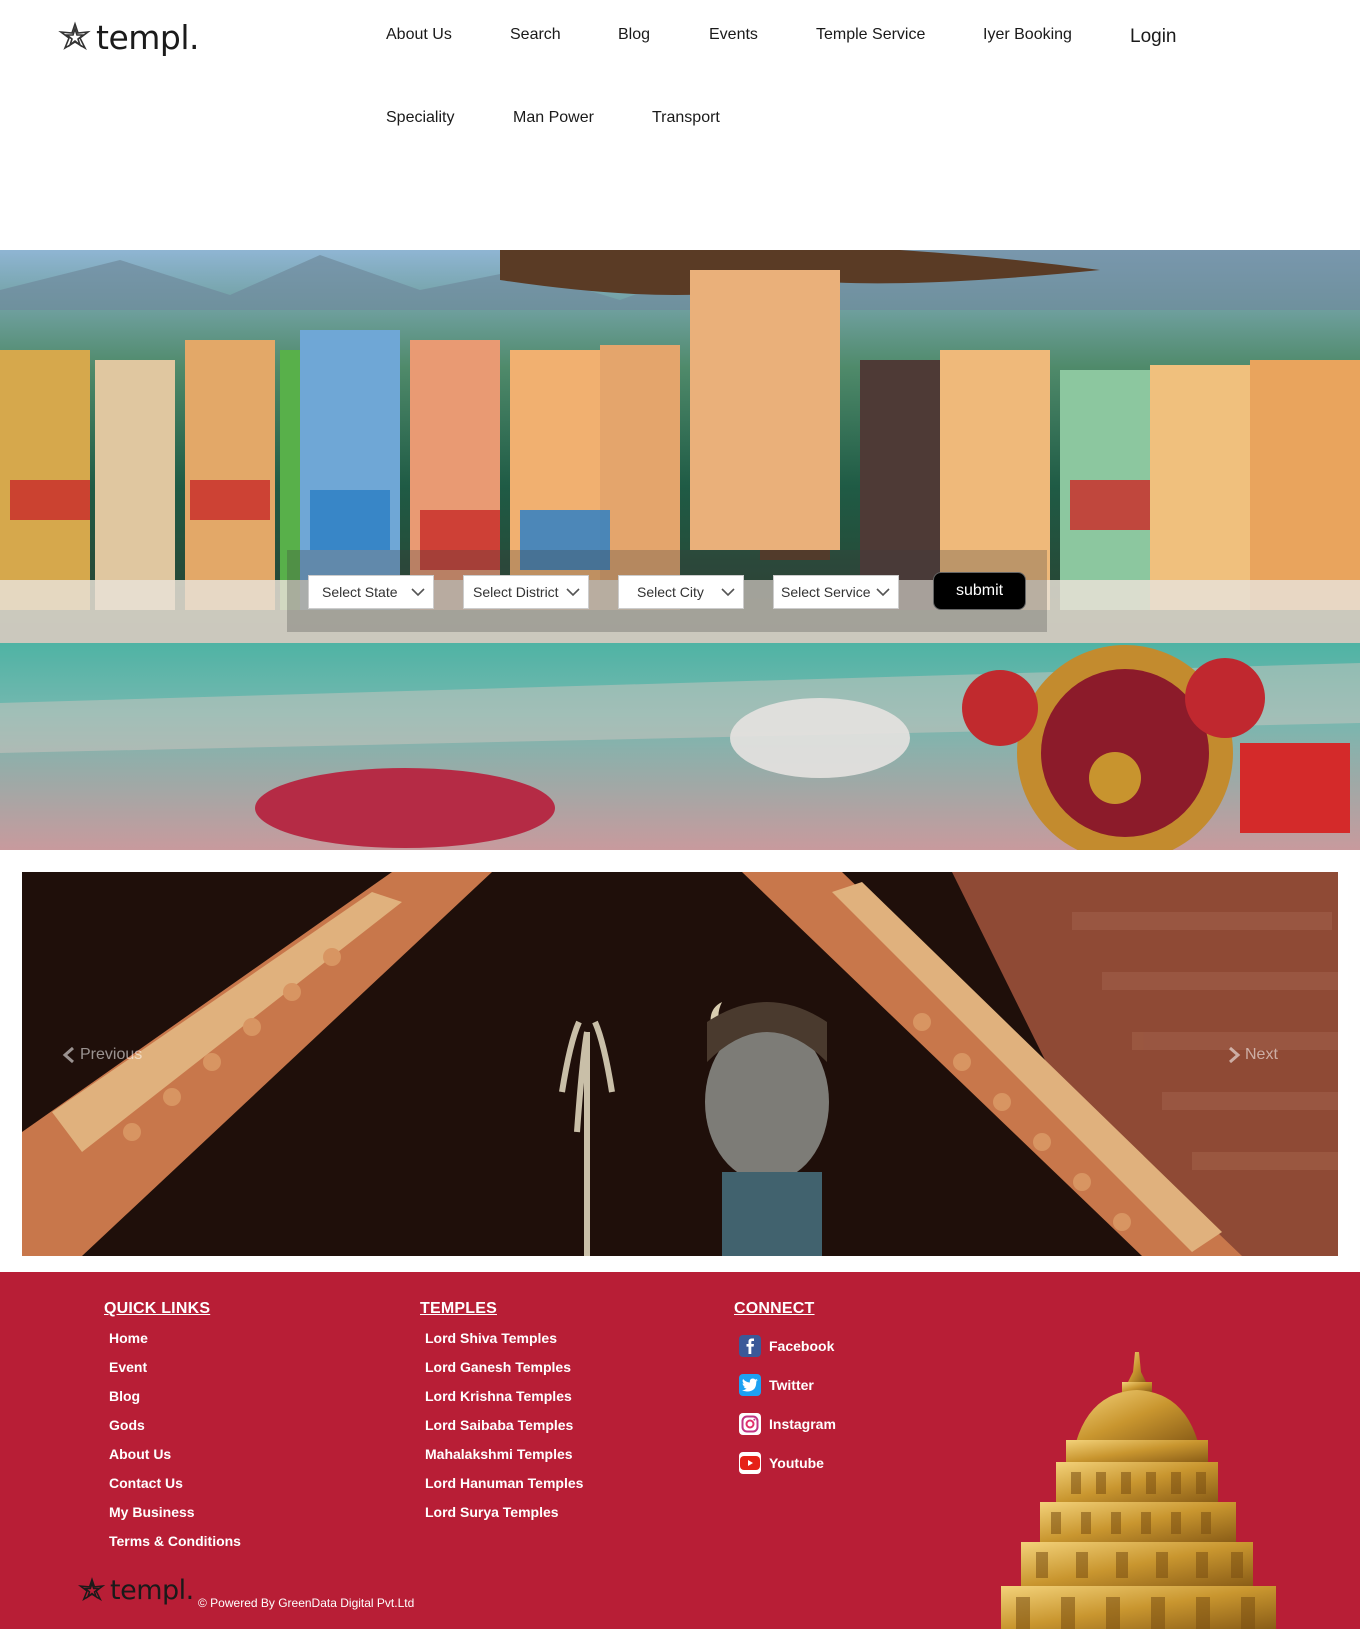 The width and height of the screenshot is (1360, 1629). I want to click on twitter-icon, so click(750, 1384).